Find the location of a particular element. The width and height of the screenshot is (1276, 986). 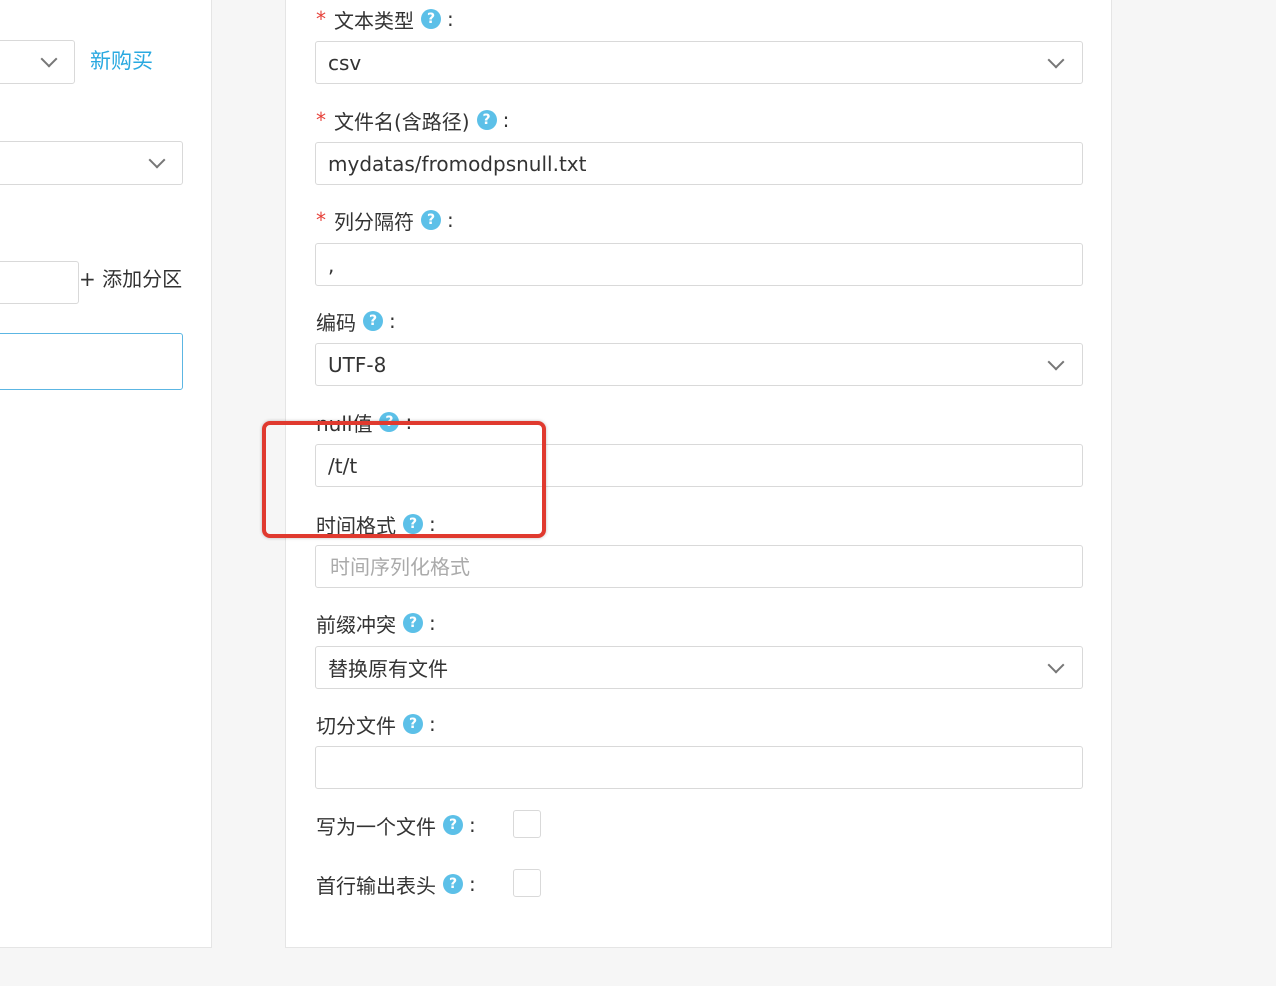

null-value-label-text: null值 is located at coordinates (344, 423).